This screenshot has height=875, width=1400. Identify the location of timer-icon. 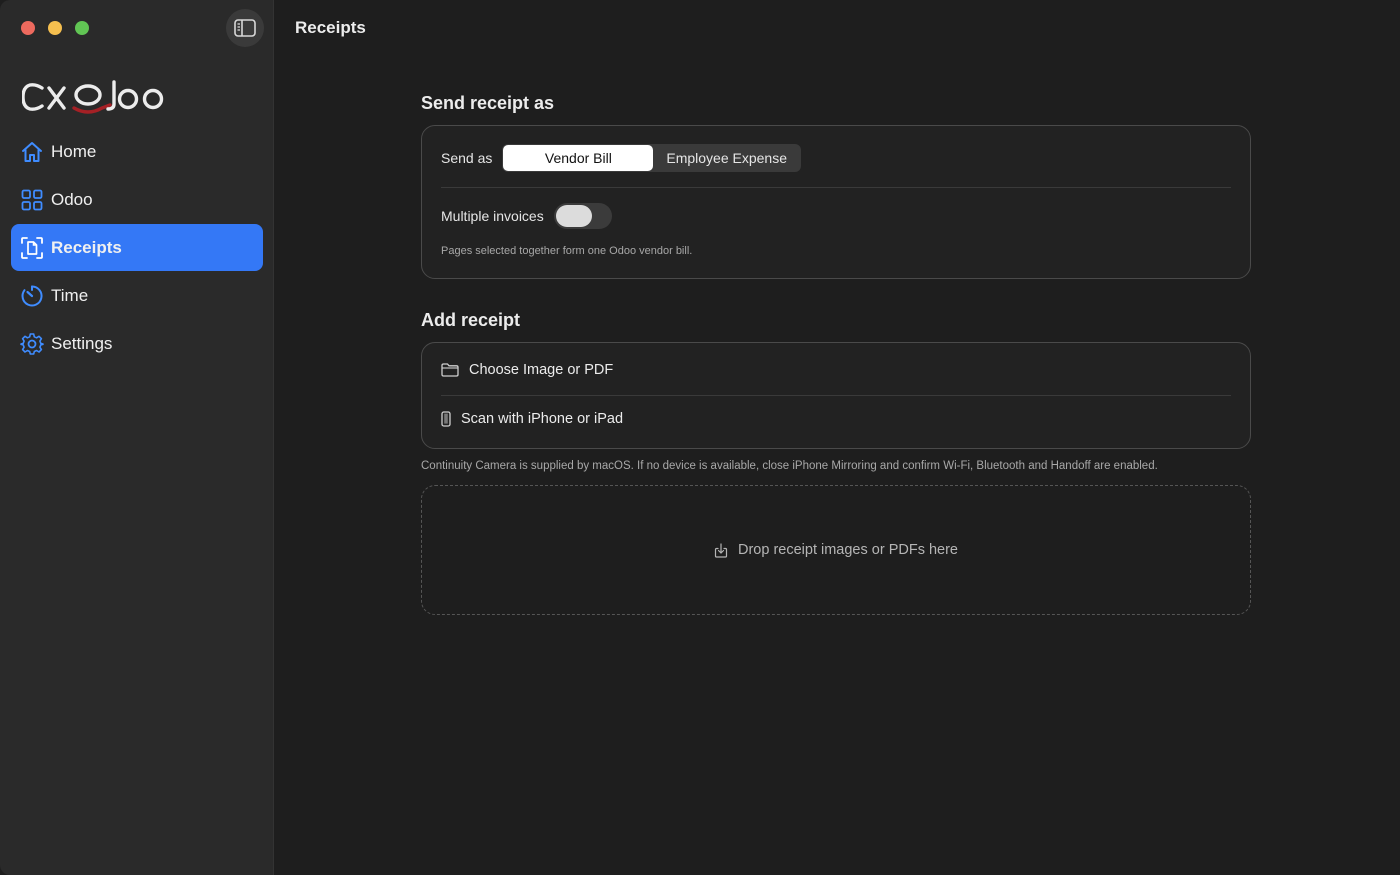
(32, 296).